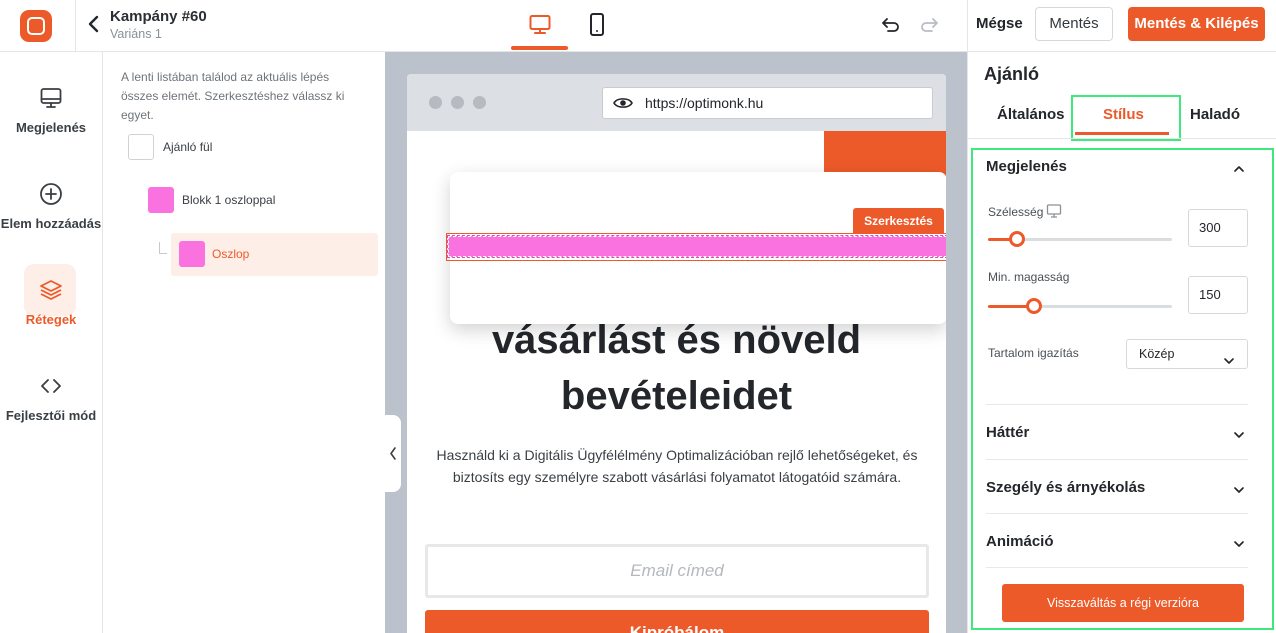  What do you see at coordinates (929, 24) in the screenshot?
I see `redo-icon` at bounding box center [929, 24].